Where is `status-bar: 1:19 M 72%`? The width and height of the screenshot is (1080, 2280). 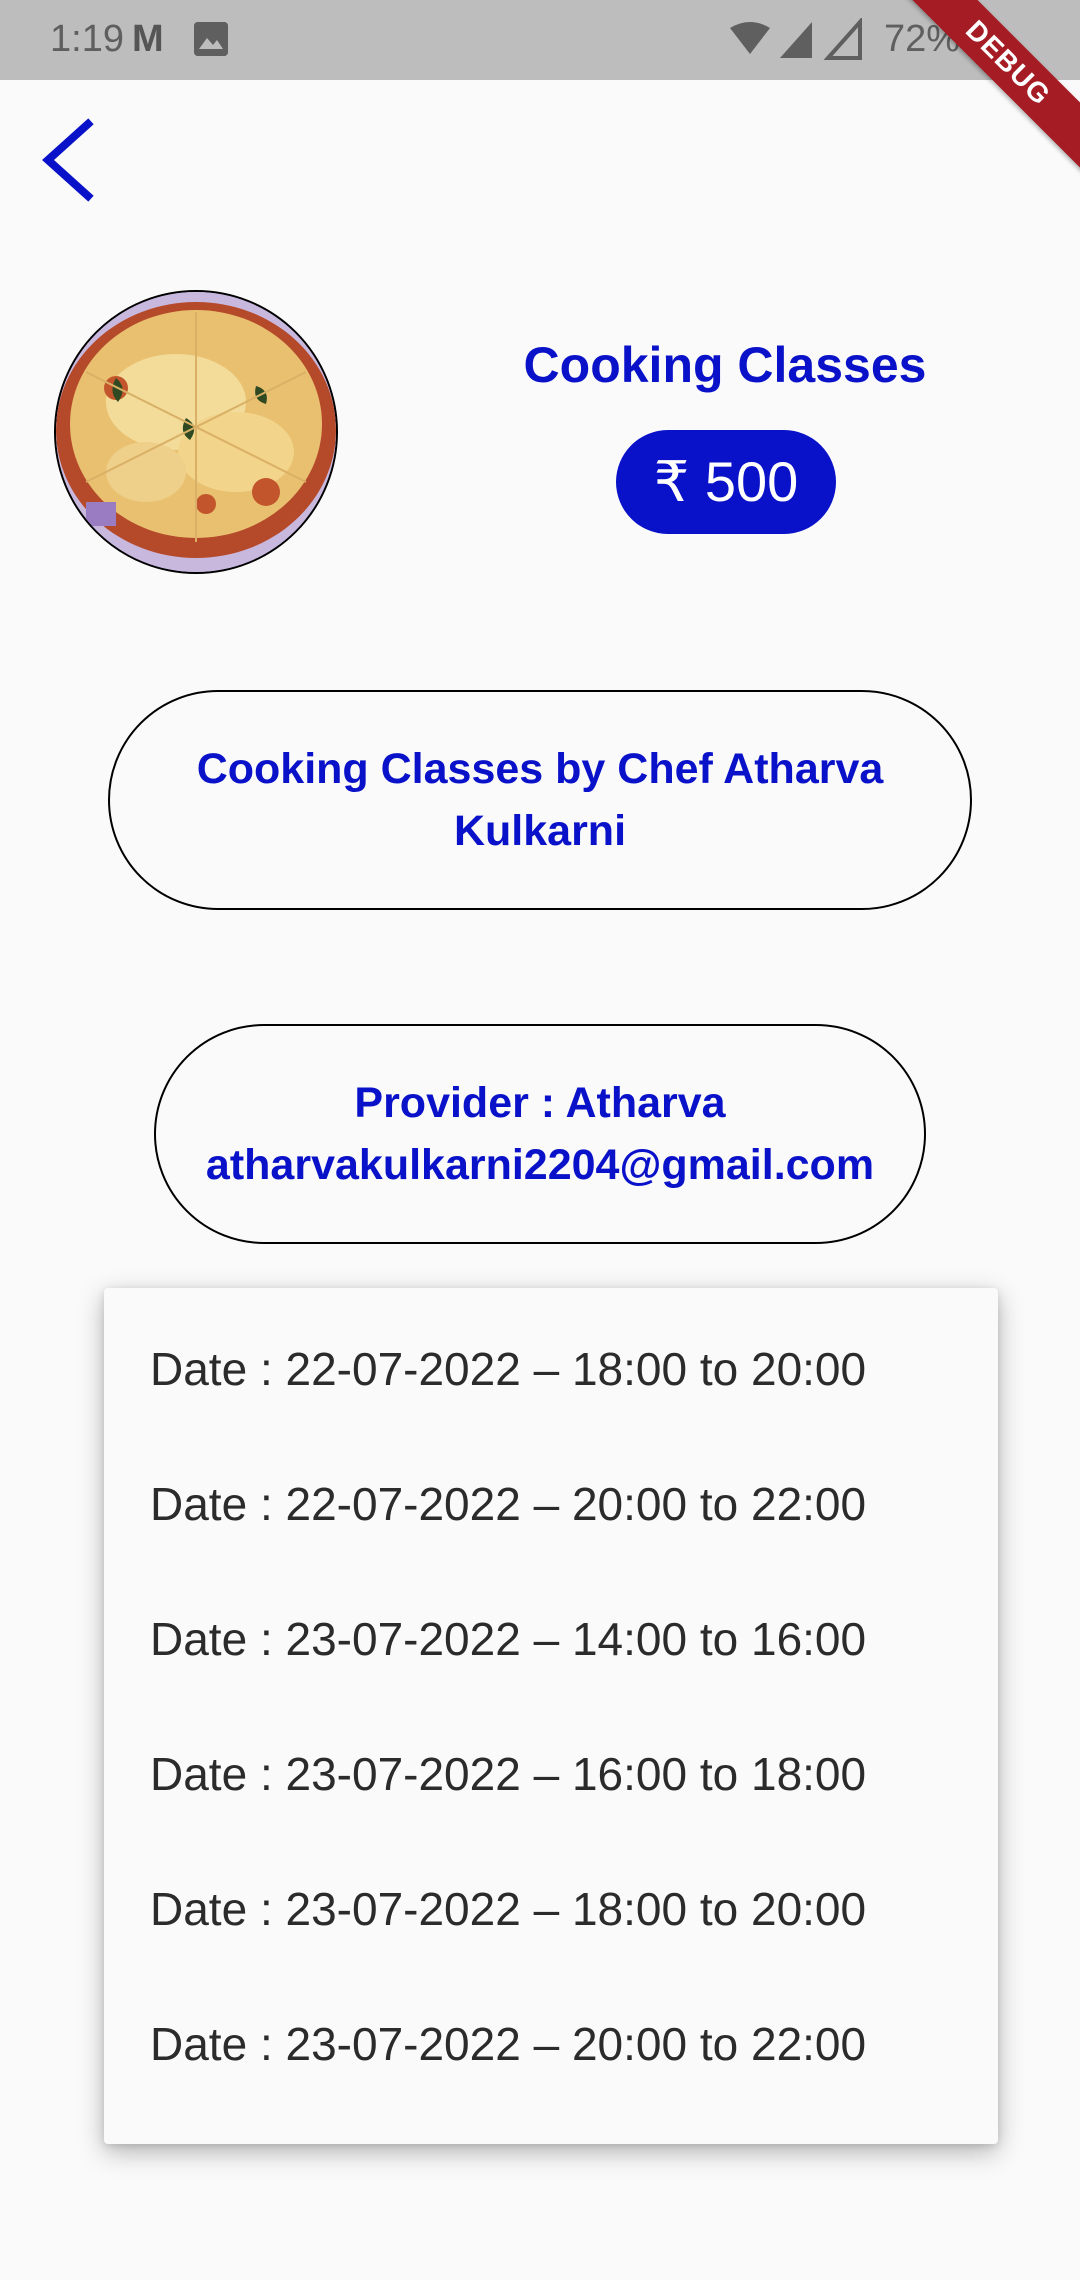 status-bar: 1:19 M 72% is located at coordinates (540, 40).